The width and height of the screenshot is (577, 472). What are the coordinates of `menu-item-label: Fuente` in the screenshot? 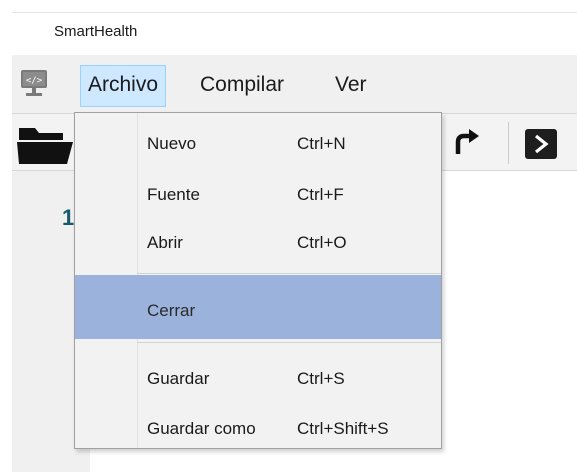 It's located at (173, 194).